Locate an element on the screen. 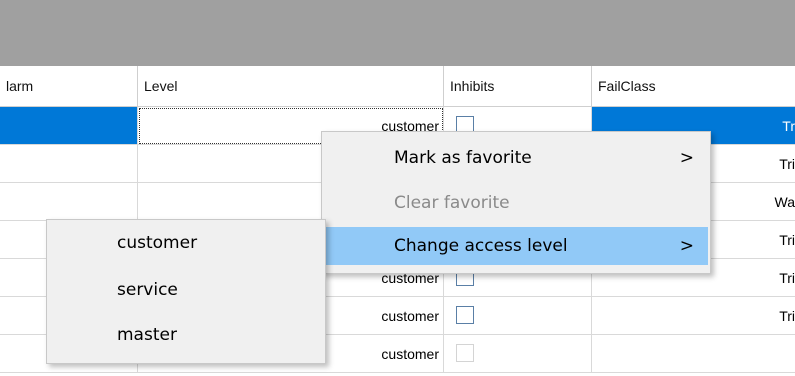  submenu-item-customer: customer is located at coordinates (186, 243).